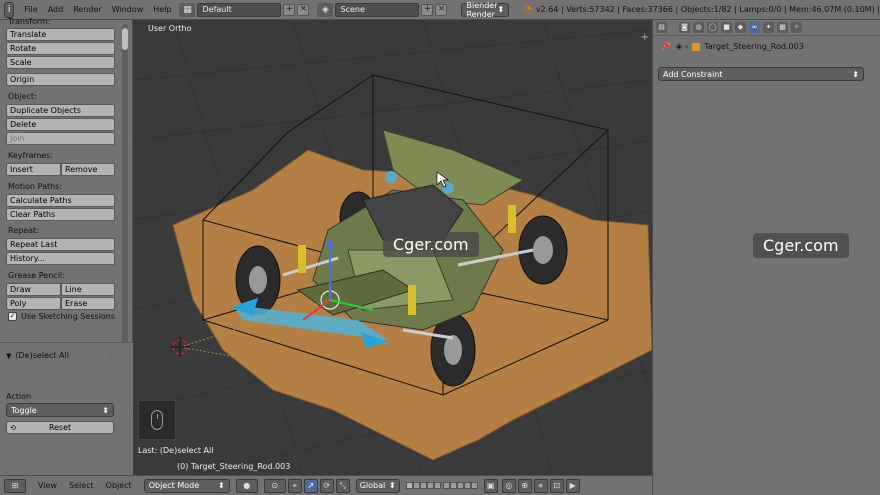  What do you see at coordinates (60, 79) in the screenshot?
I see `origin-button: Origin` at bounding box center [60, 79].